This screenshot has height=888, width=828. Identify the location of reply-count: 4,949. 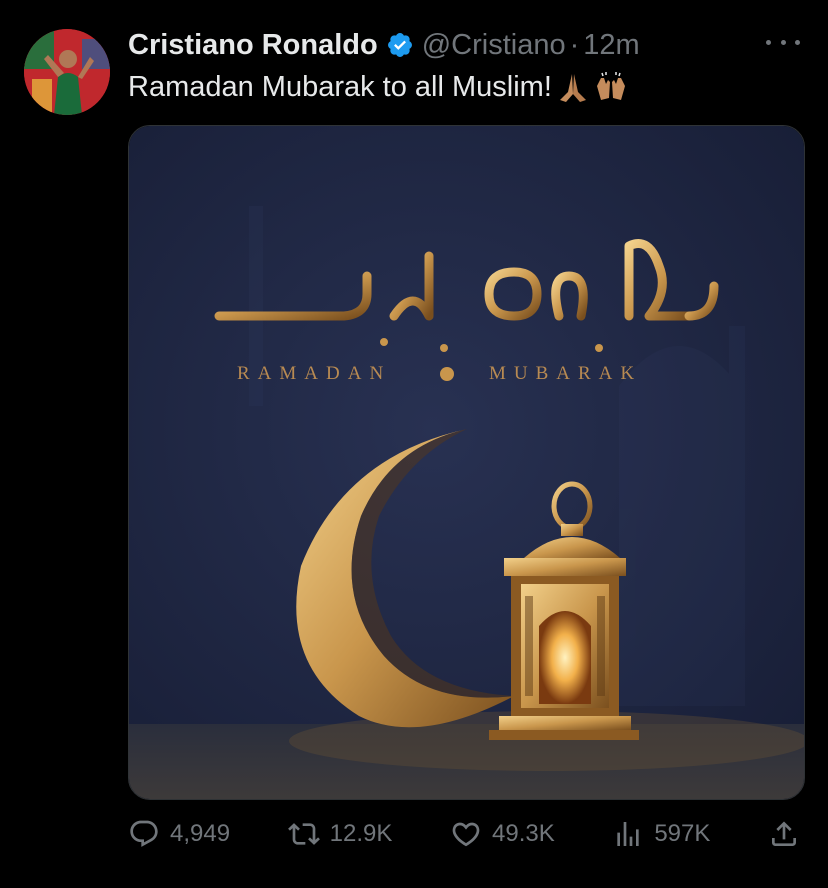
(200, 833).